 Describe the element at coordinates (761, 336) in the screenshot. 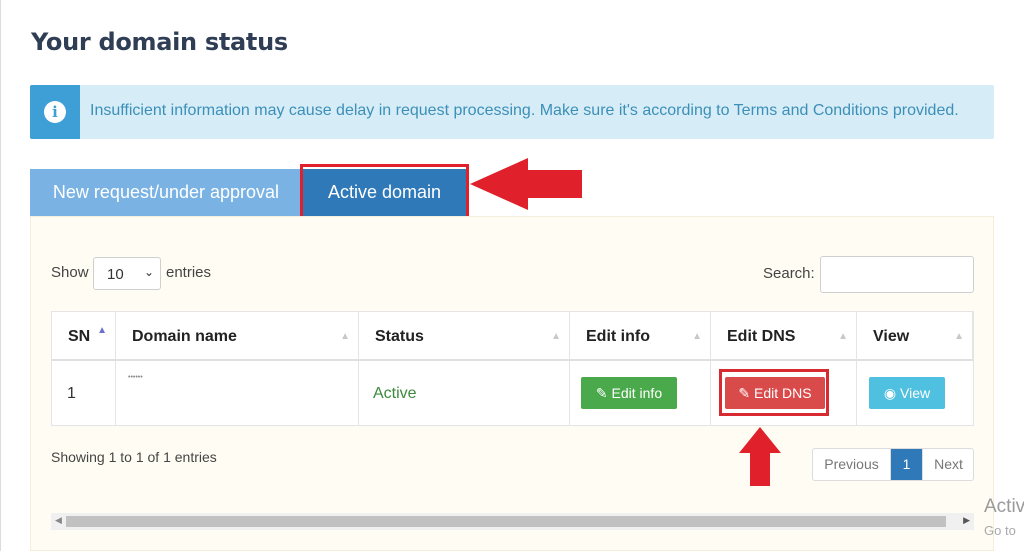

I see `column-label: Edit DNS` at that location.